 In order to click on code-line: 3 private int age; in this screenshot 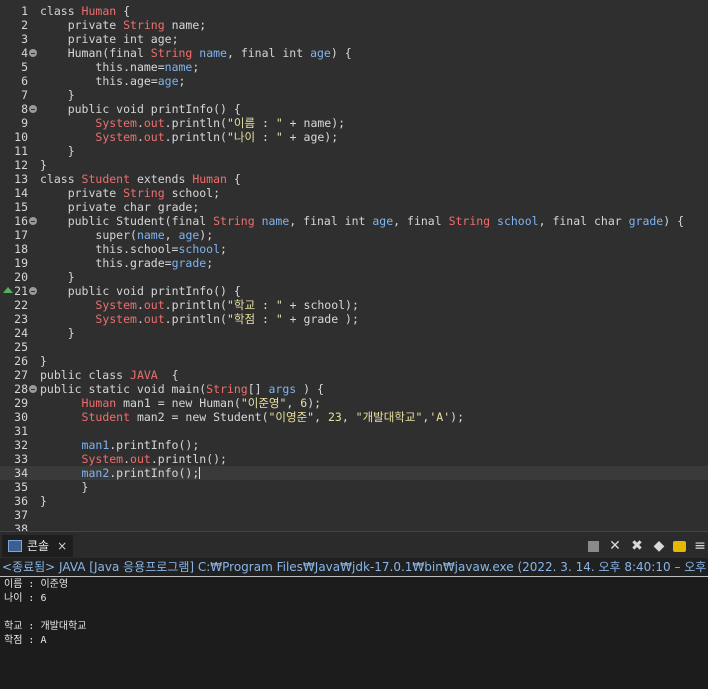, I will do `click(354, 39)`.